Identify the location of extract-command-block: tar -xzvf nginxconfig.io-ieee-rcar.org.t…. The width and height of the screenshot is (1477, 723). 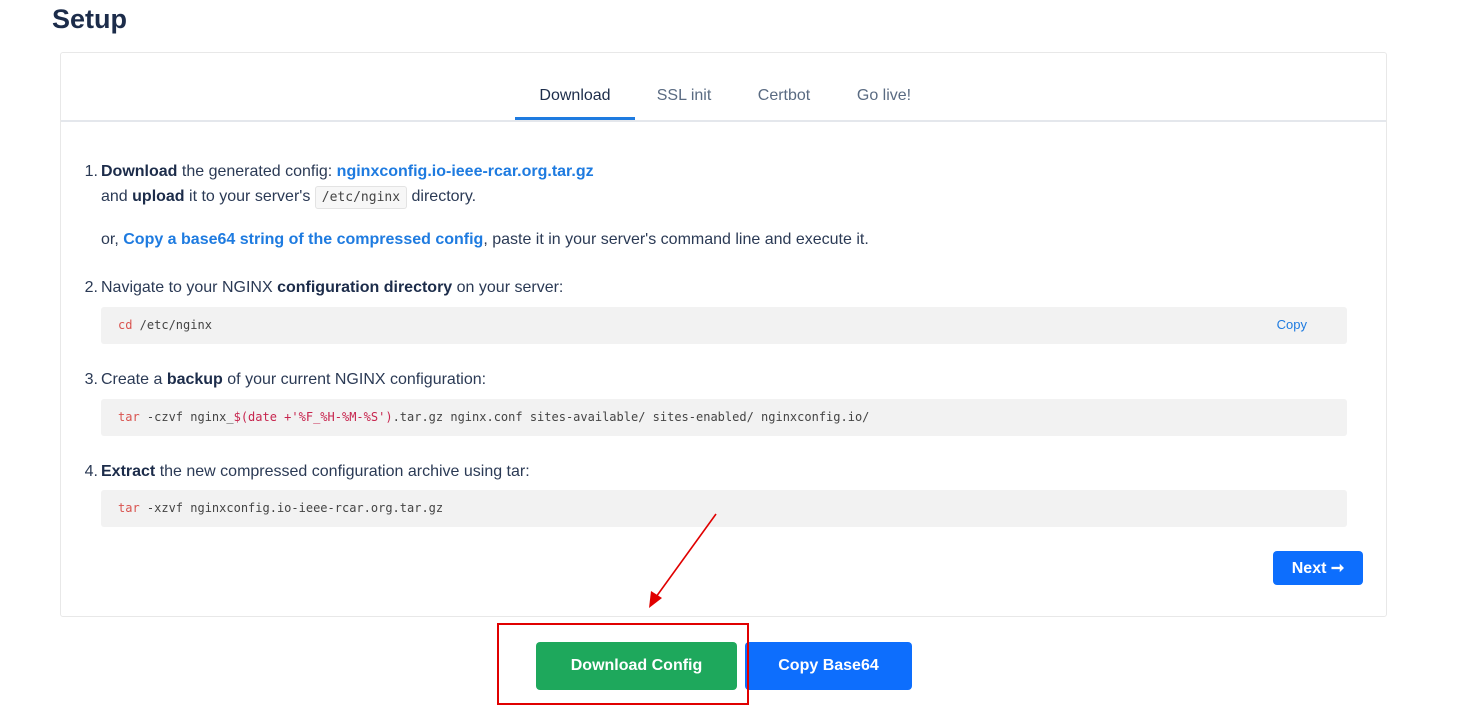
(724, 508).